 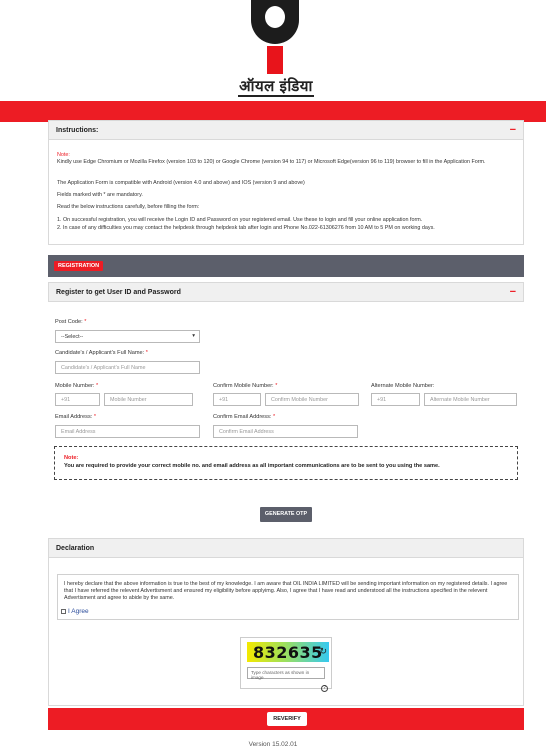 I want to click on post-code-label: Post Code: *, so click(x=71, y=322).